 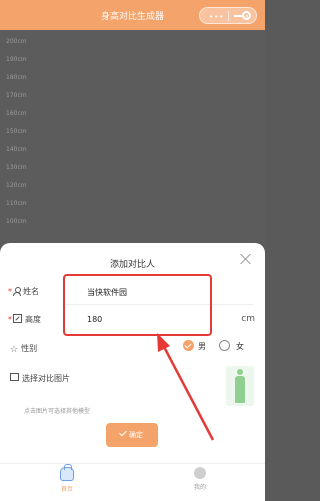 I want to click on ruler-tick: 160cm, so click(x=16, y=113).